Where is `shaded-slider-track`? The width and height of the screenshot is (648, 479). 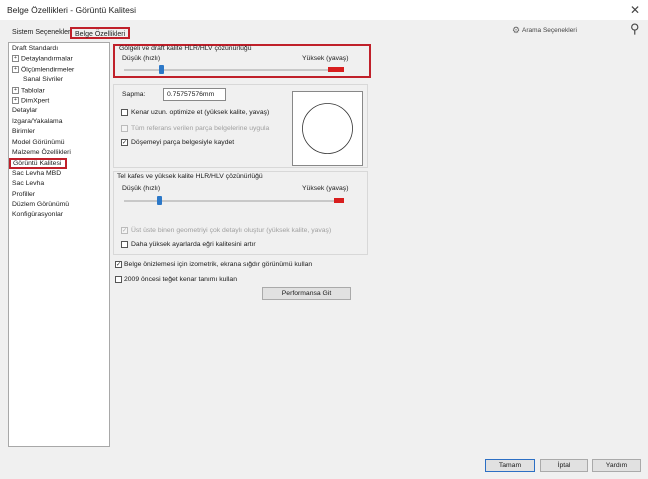
shaded-slider-track is located at coordinates (234, 70).